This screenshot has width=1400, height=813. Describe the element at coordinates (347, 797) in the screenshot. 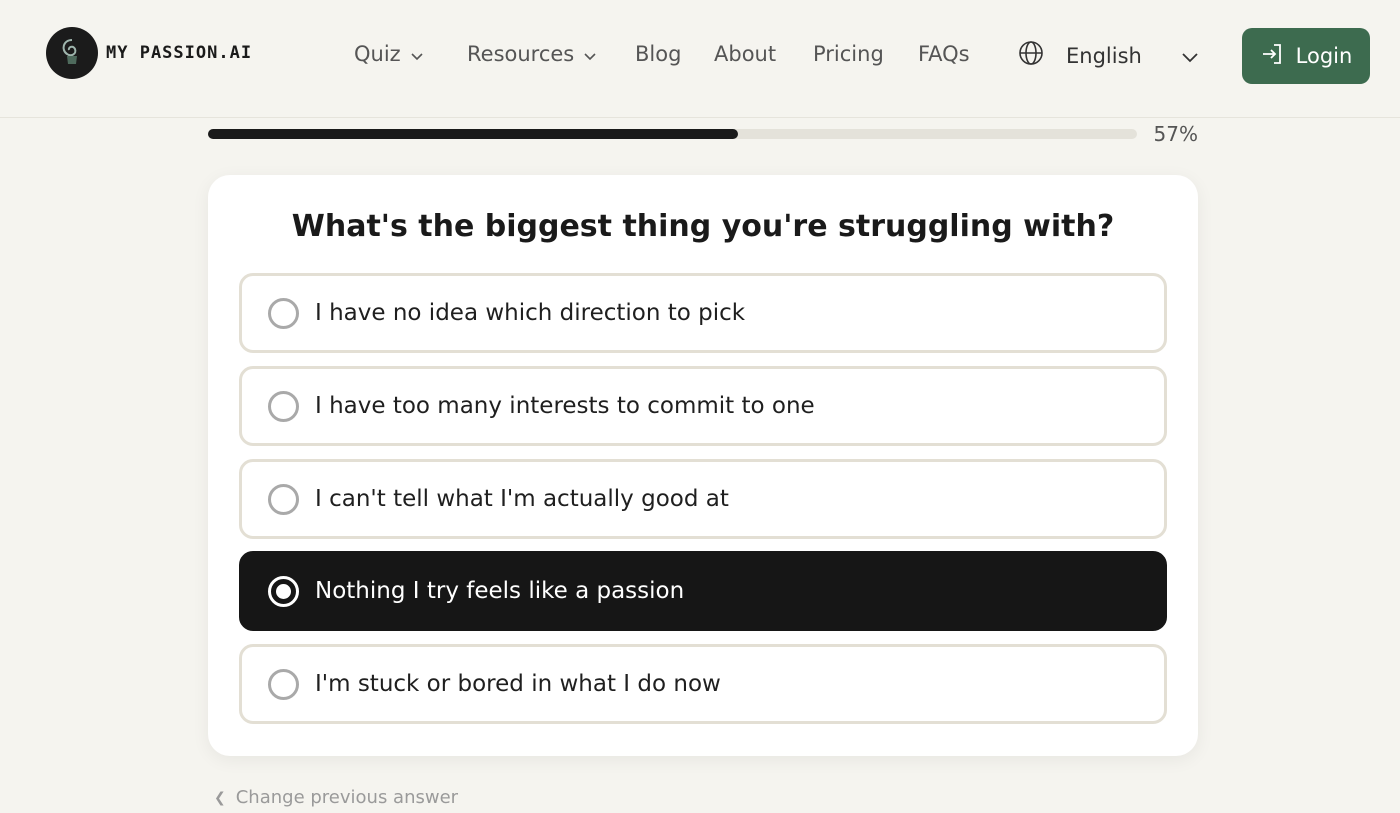

I see `back-label: Change previous answer` at that location.